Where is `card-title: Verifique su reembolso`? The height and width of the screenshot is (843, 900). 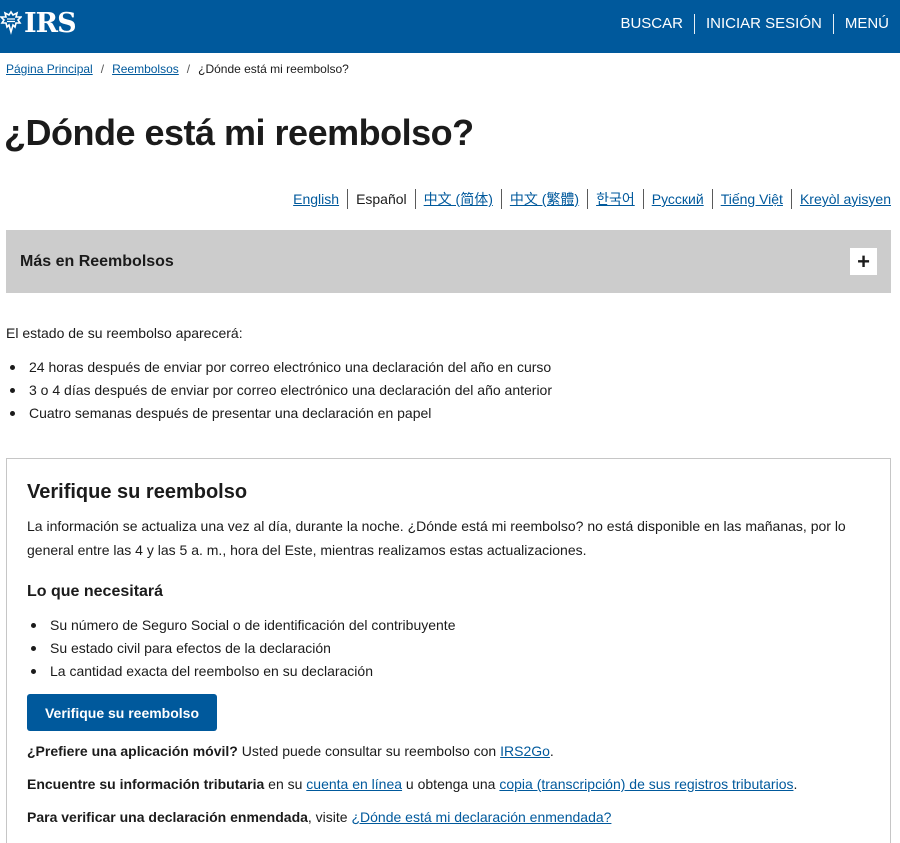
card-title: Verifique su reembolso is located at coordinates (137, 492).